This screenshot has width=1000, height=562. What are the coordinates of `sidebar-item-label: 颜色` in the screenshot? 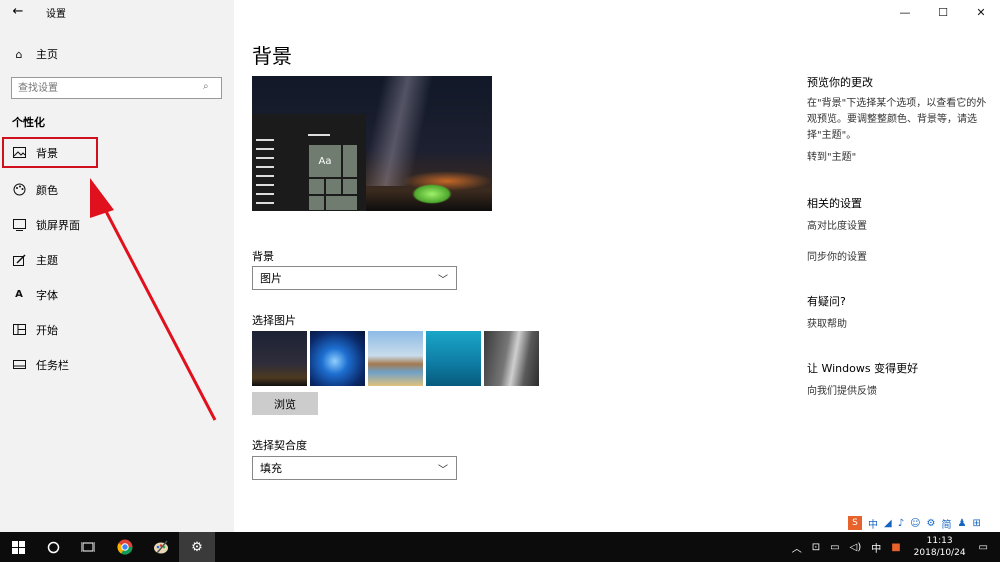 It's located at (47, 190).